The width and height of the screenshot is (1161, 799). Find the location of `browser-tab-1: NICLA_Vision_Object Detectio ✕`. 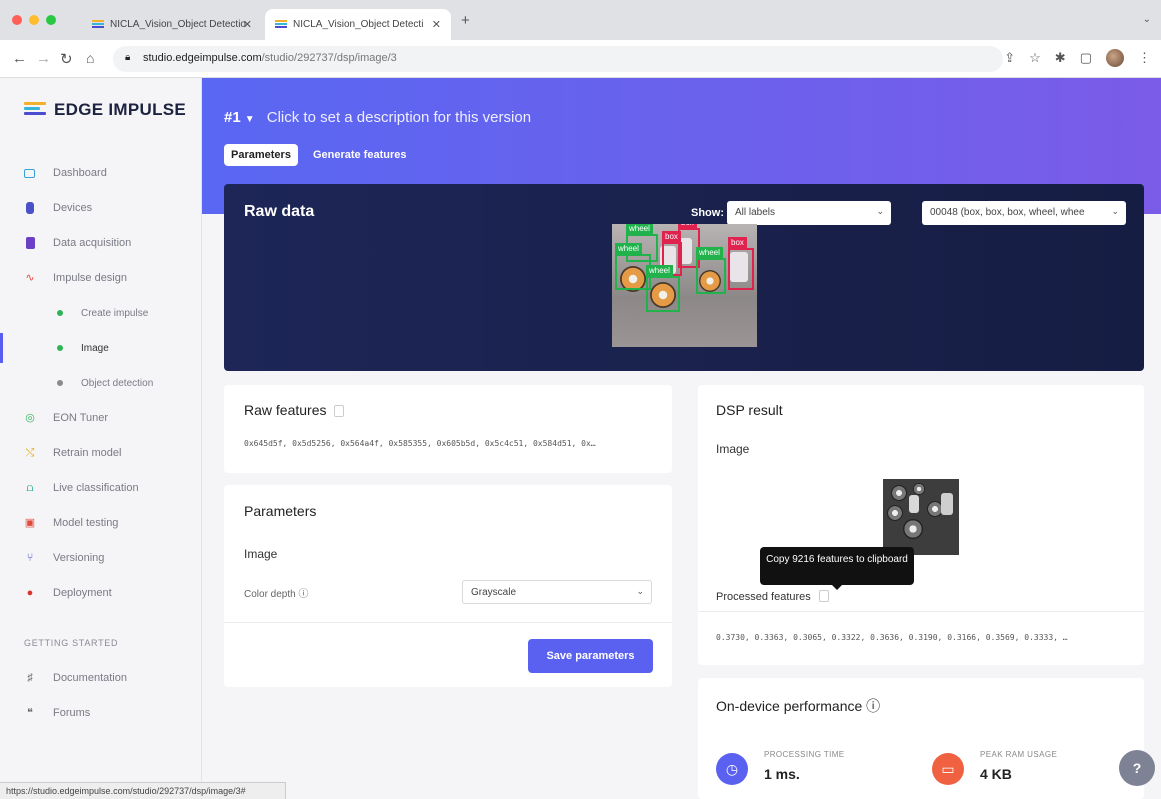

browser-tab-1: NICLA_Vision_Object Detectio ✕ is located at coordinates (172, 24).